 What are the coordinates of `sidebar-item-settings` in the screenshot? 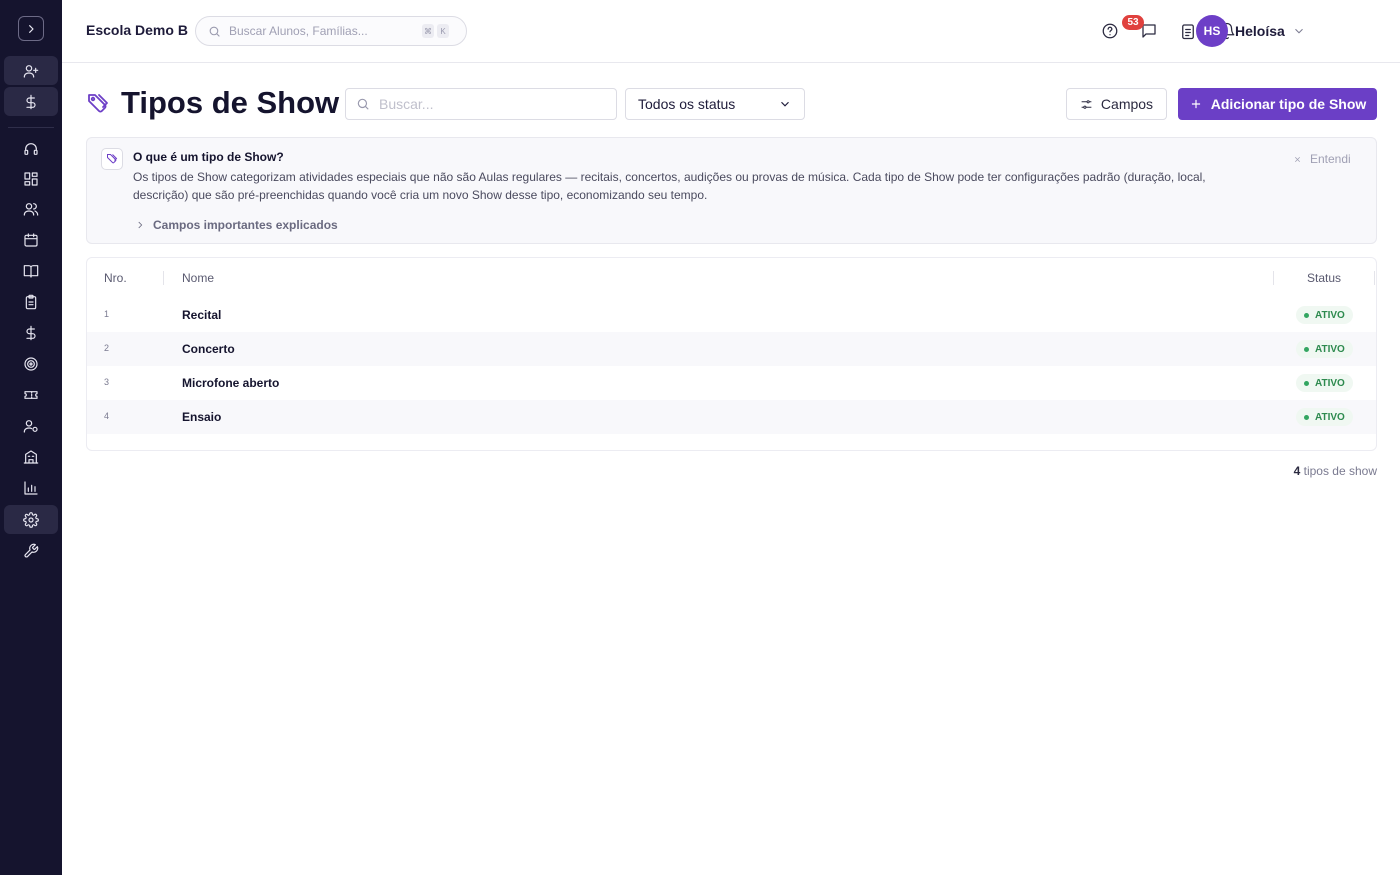 It's located at (31, 519).